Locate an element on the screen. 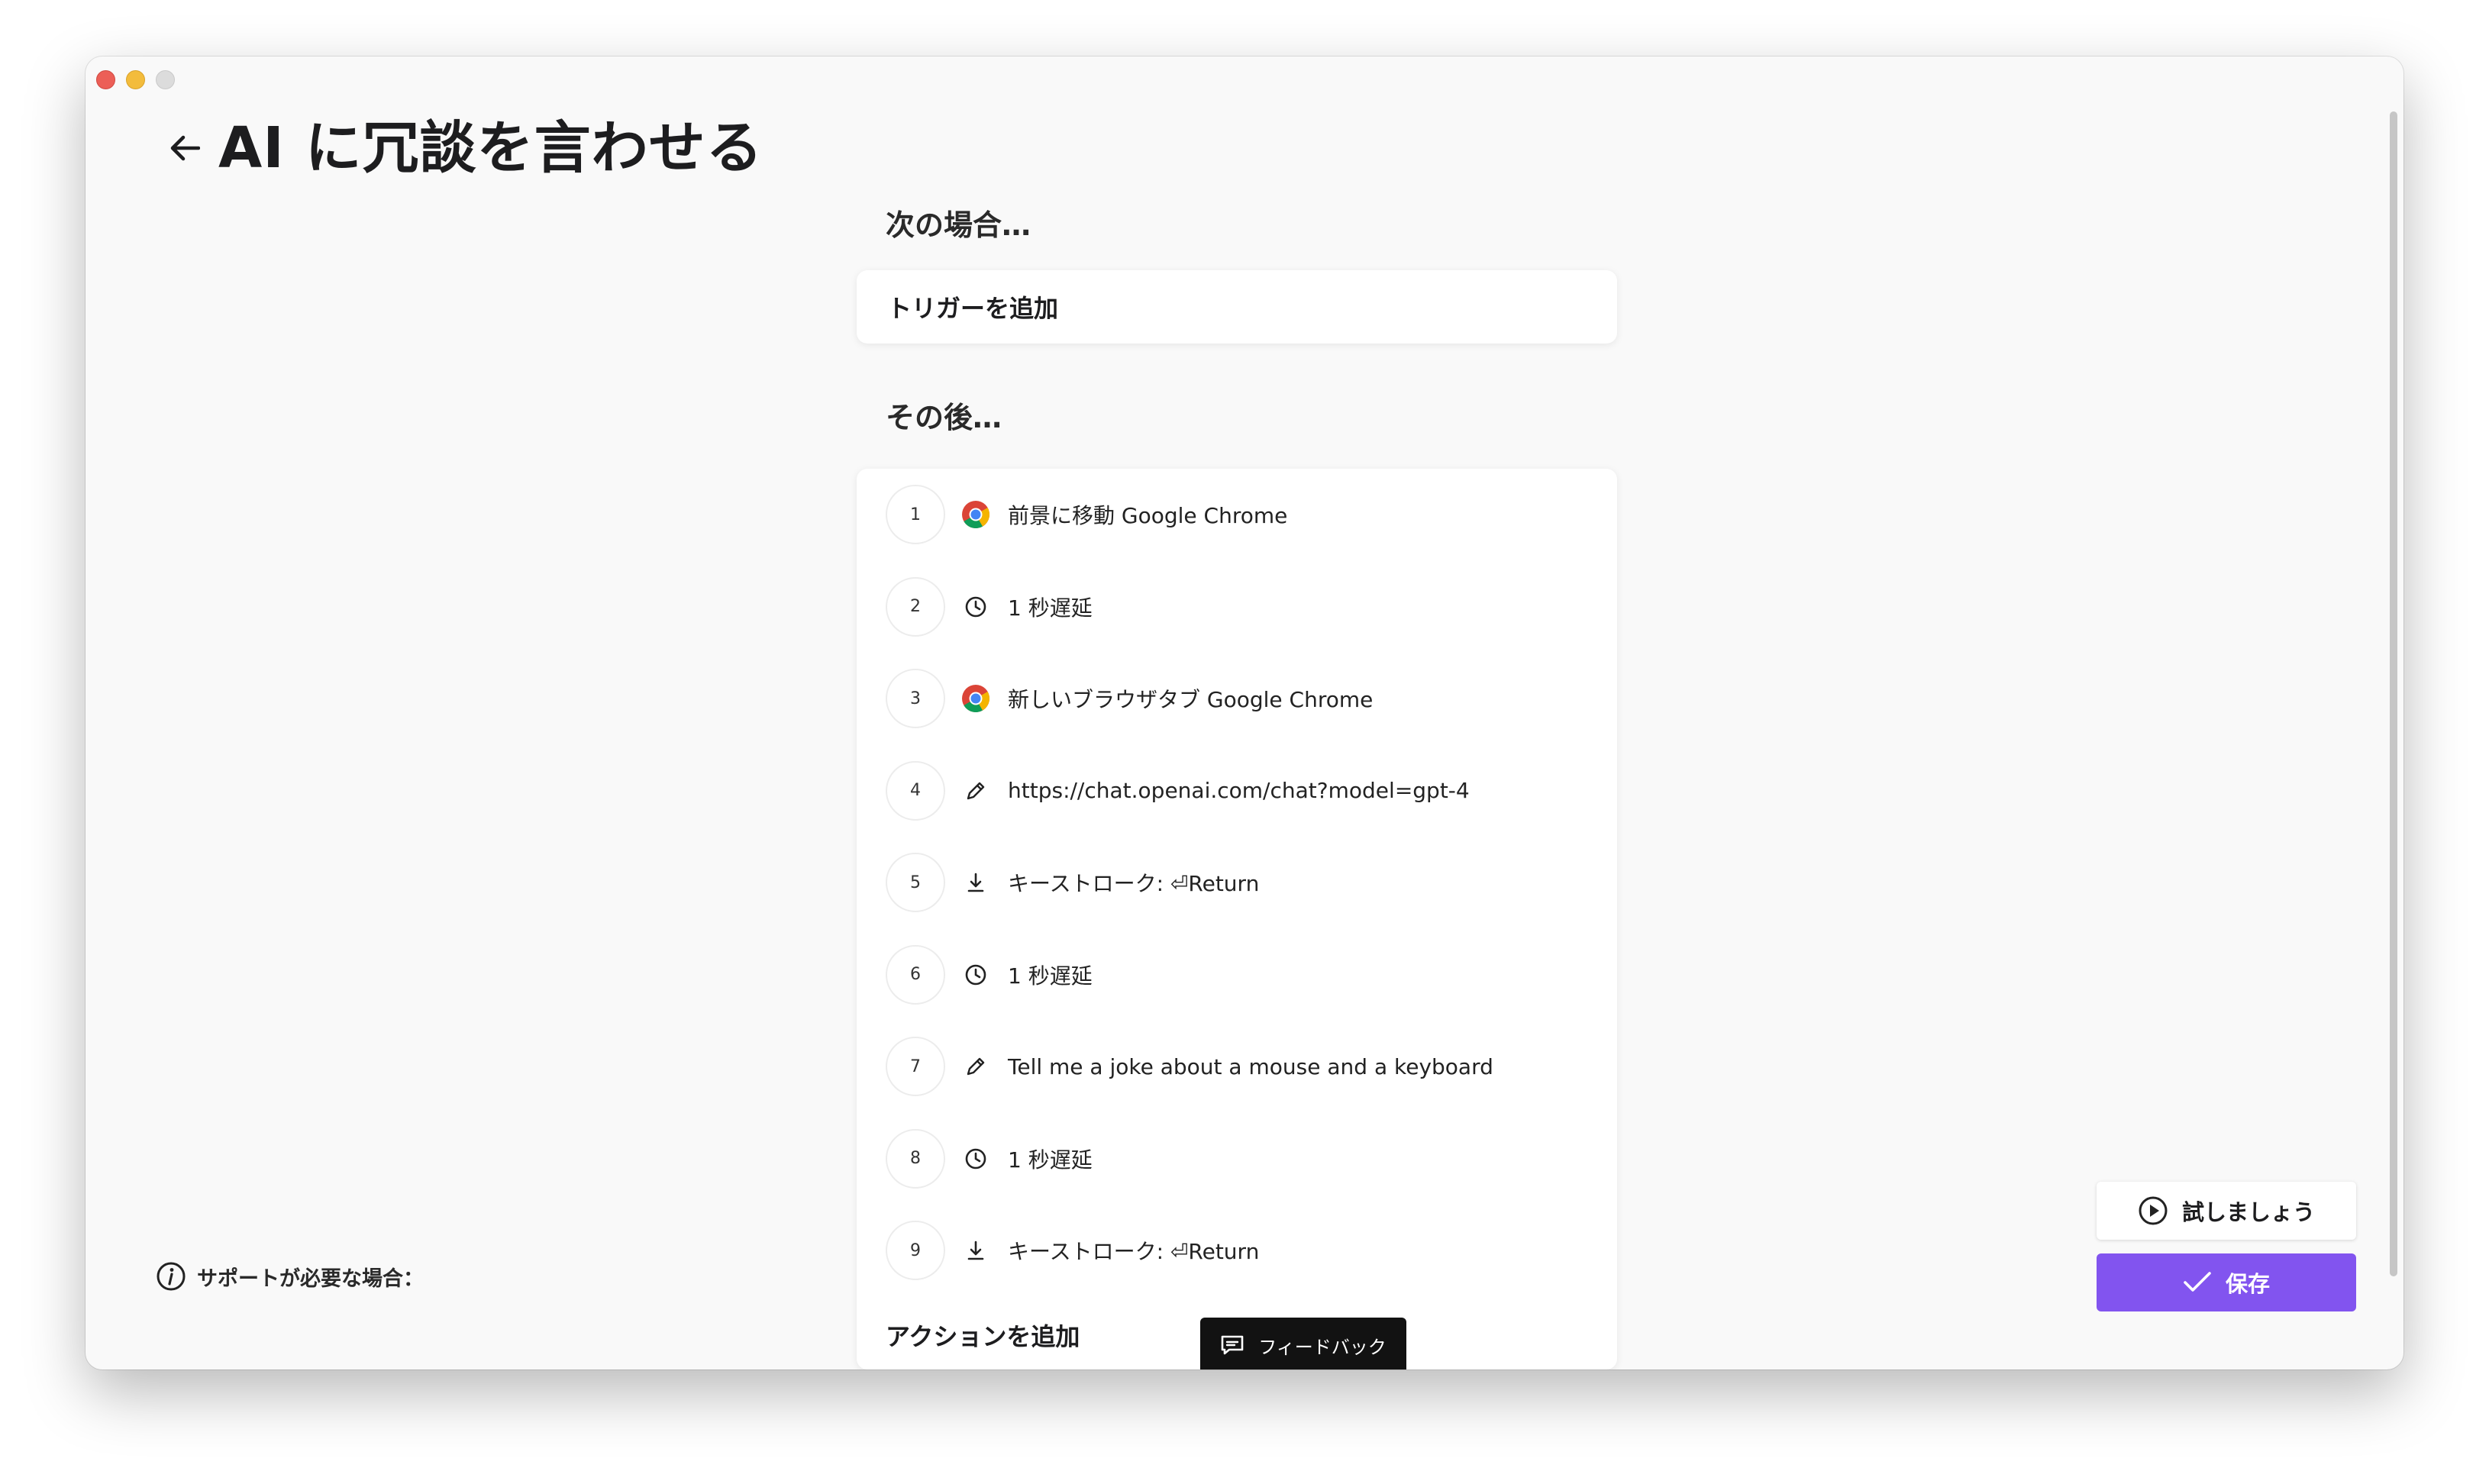 The image size is (2489, 1484). header: AI に冗談を言わせる is located at coordinates (466, 148).